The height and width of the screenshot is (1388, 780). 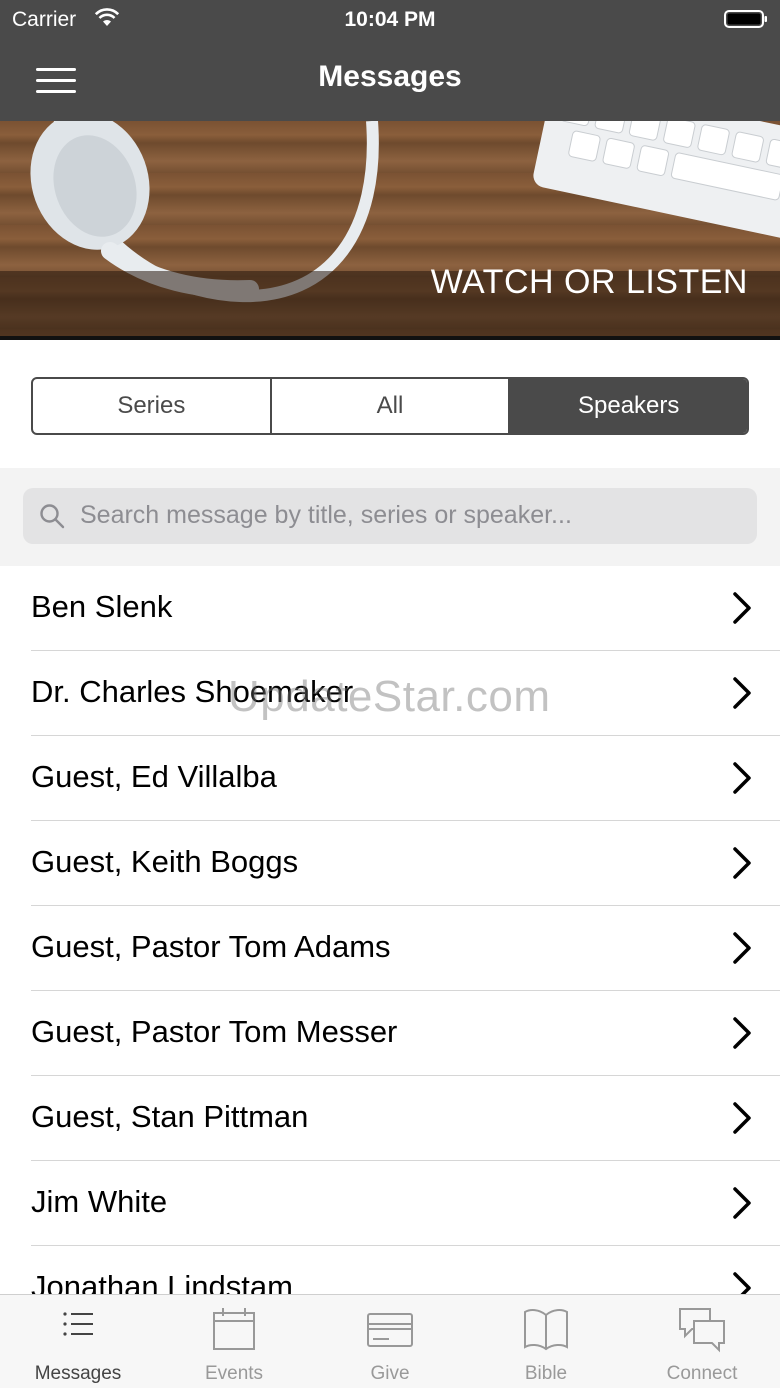 What do you see at coordinates (78, 1324) in the screenshot?
I see `list-icon` at bounding box center [78, 1324].